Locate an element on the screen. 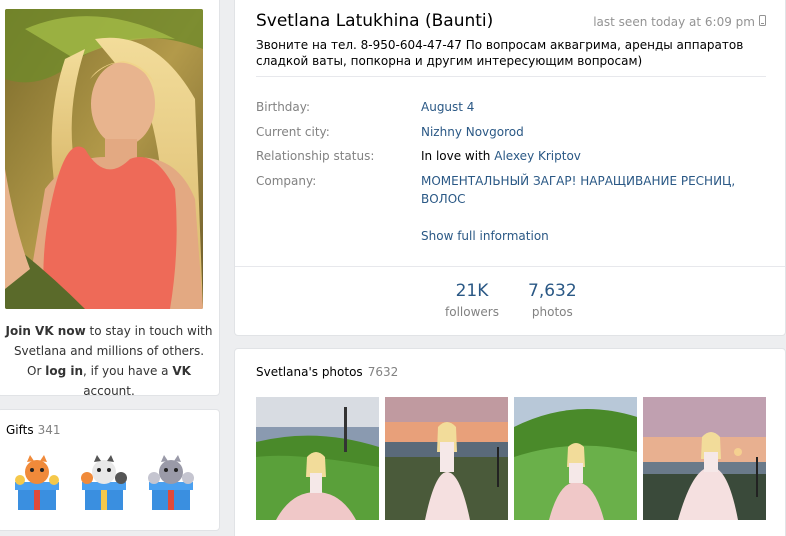 This screenshot has width=786, height=536. info-row-birthday: Birthday: August 4 is located at coordinates (503, 107).